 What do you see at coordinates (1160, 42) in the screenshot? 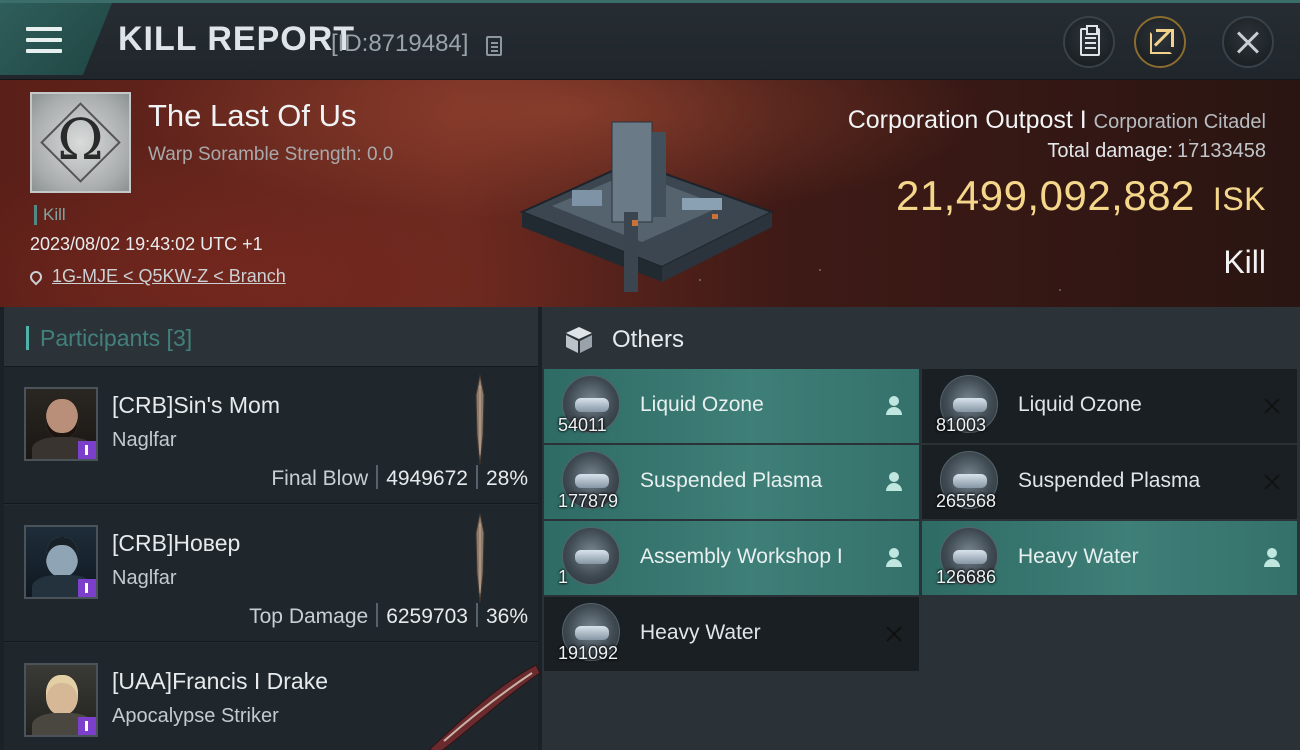
I see `share-button` at bounding box center [1160, 42].